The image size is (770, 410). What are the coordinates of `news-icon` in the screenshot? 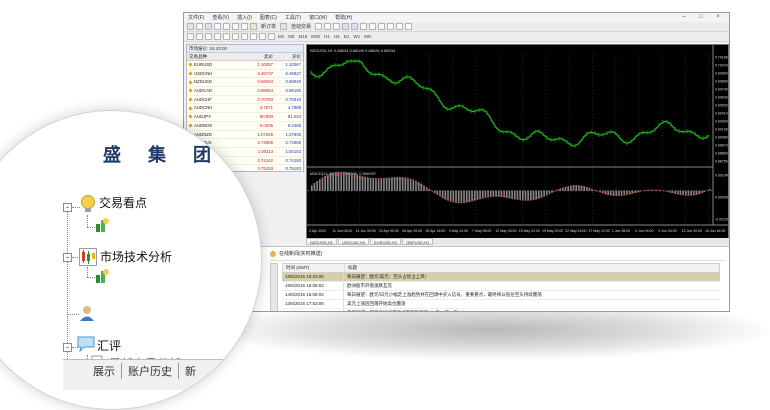 It's located at (273, 254).